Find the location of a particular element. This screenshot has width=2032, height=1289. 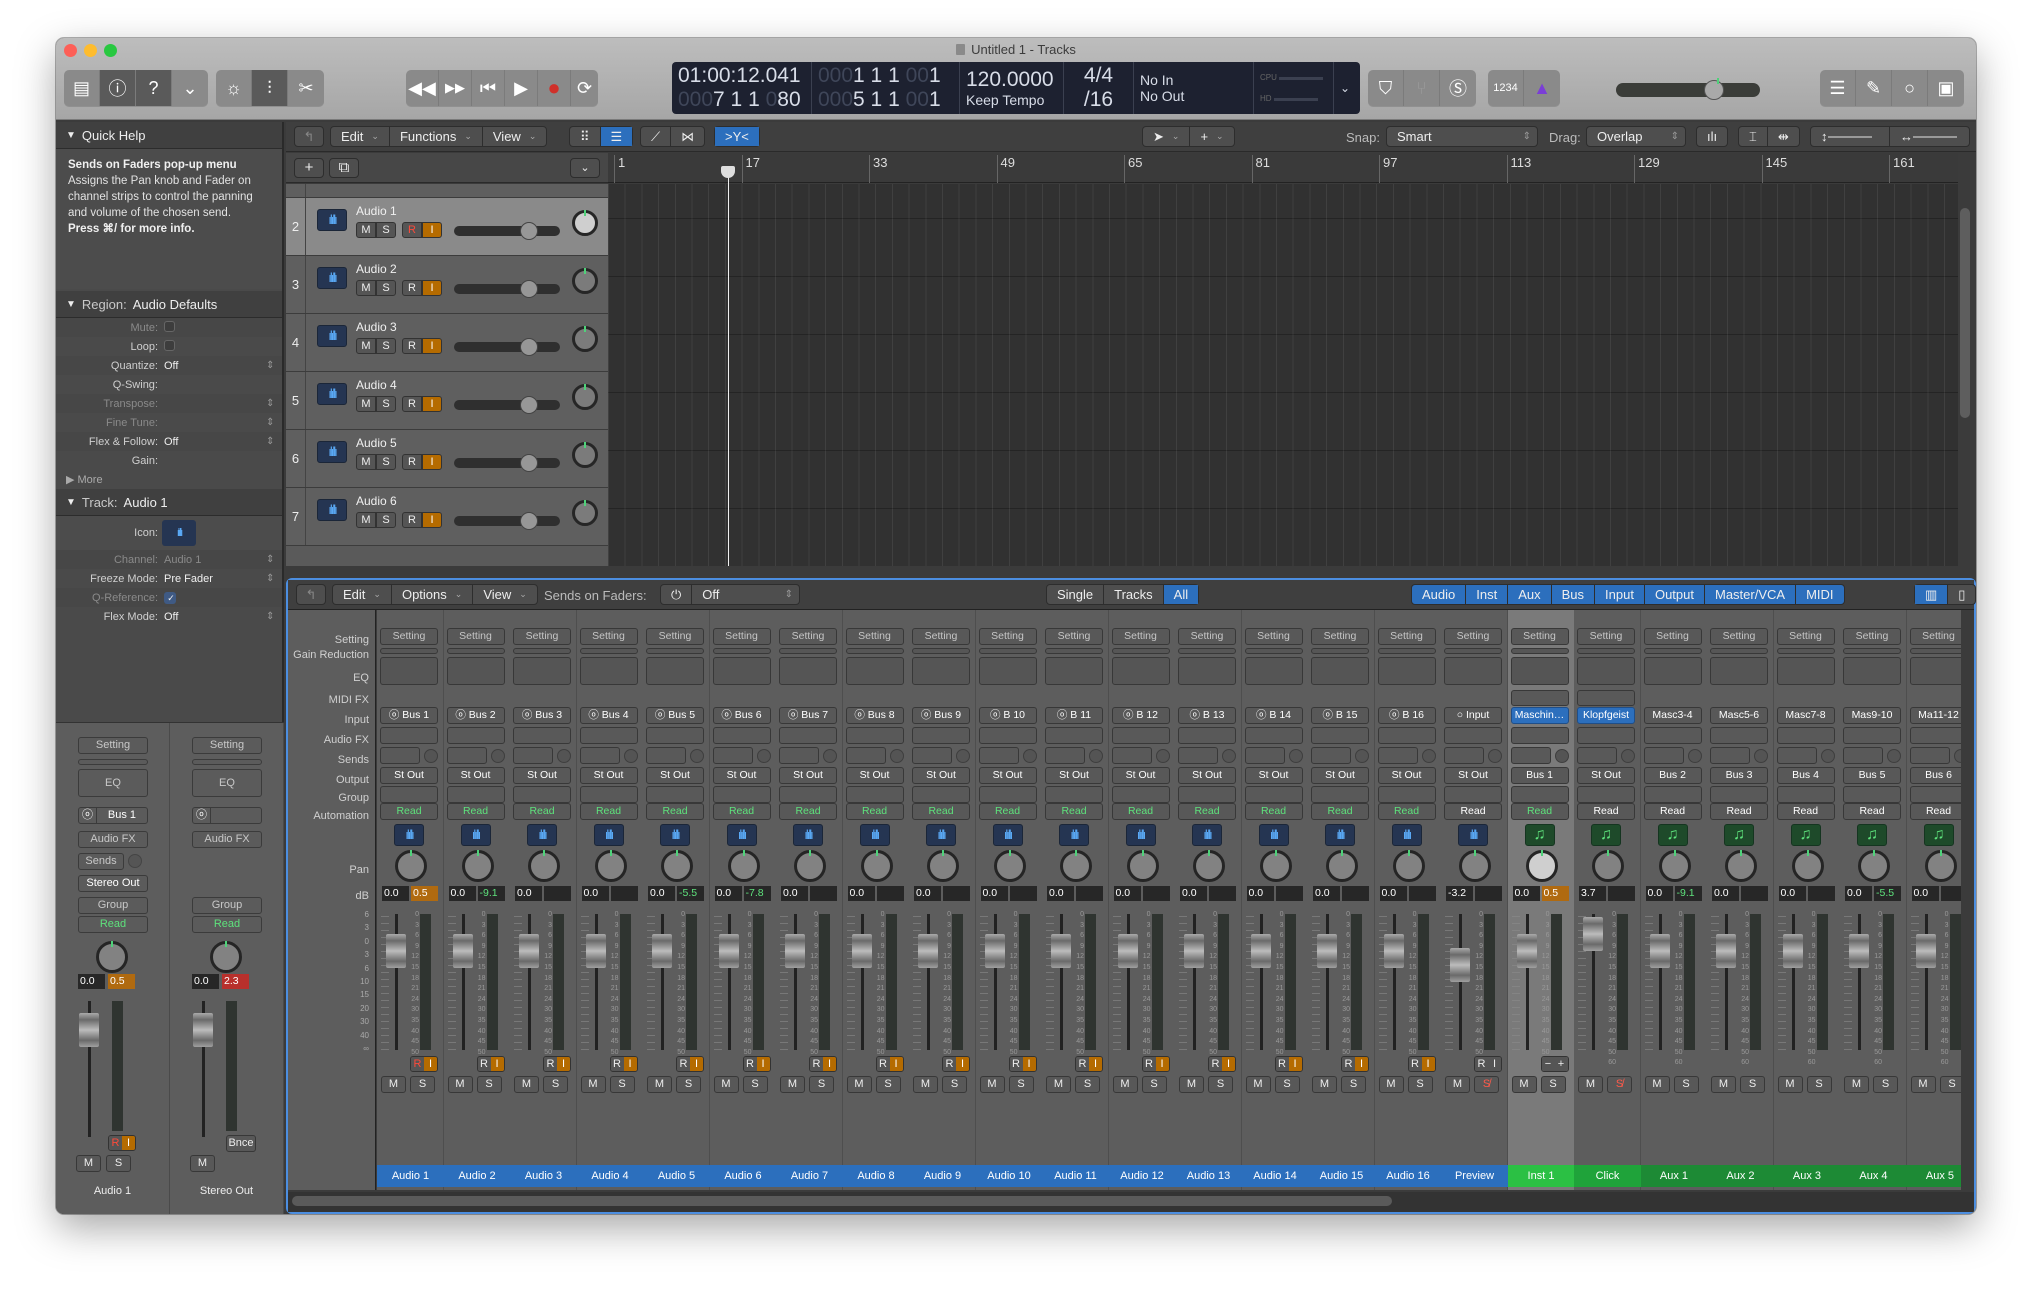

track-header: 4 ılıllı Audio 3 MSRI is located at coordinates (447, 343).